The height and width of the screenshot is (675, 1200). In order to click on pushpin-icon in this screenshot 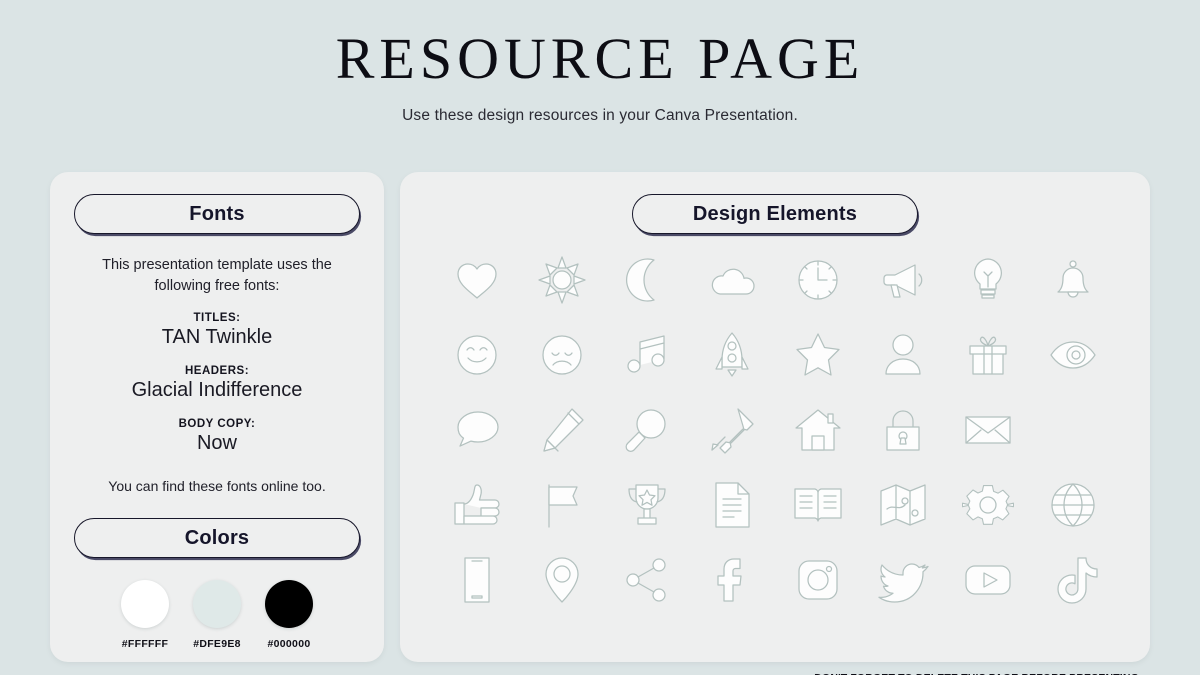, I will do `click(732, 430)`.